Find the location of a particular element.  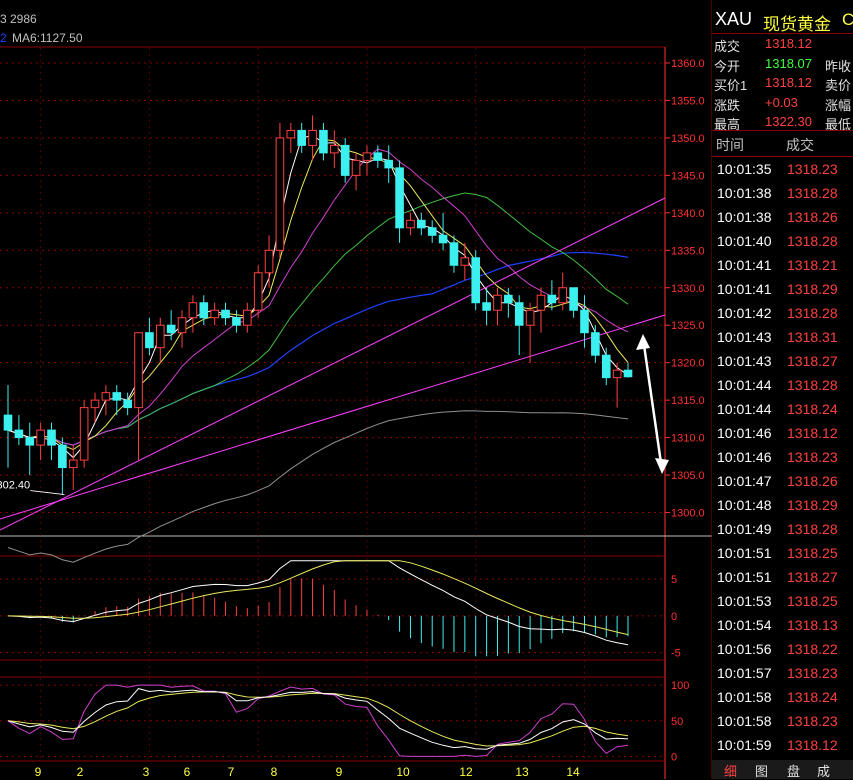

trade-time: 10:01:46 is located at coordinates (744, 433).